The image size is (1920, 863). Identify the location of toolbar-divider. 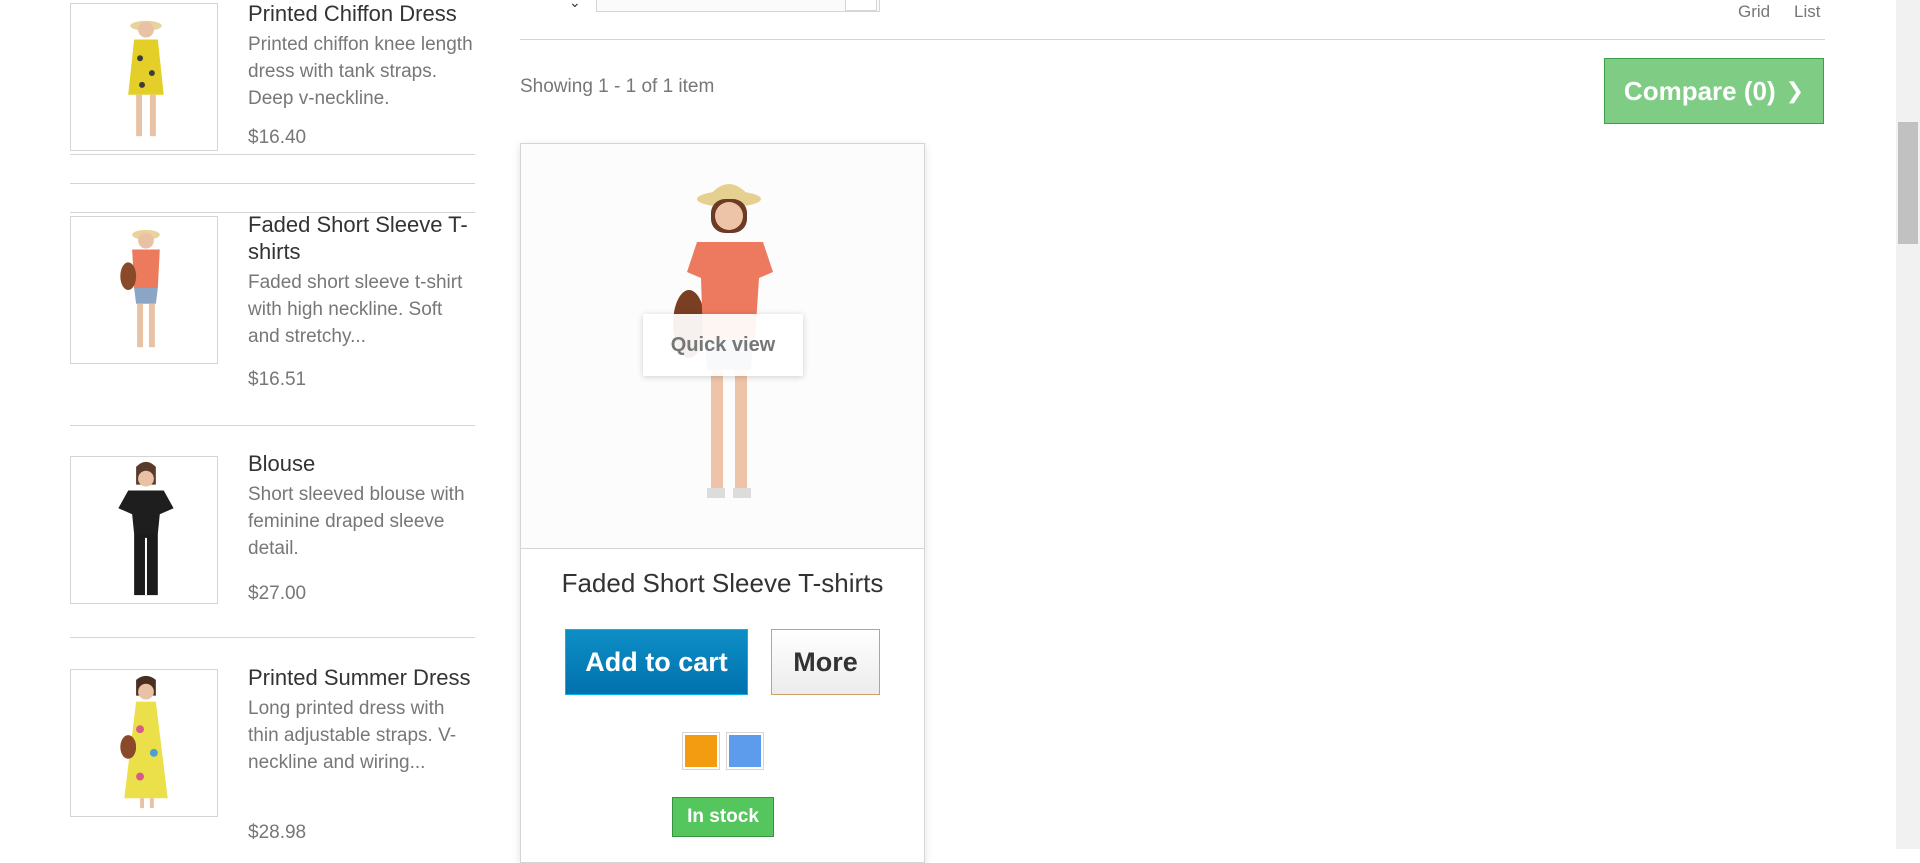
(1172, 39).